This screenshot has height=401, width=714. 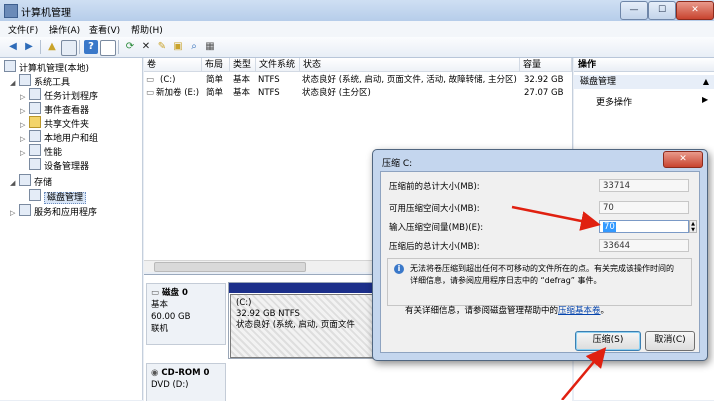 I want to click on arrow-to-shrink-button, so click(x=584, y=373).